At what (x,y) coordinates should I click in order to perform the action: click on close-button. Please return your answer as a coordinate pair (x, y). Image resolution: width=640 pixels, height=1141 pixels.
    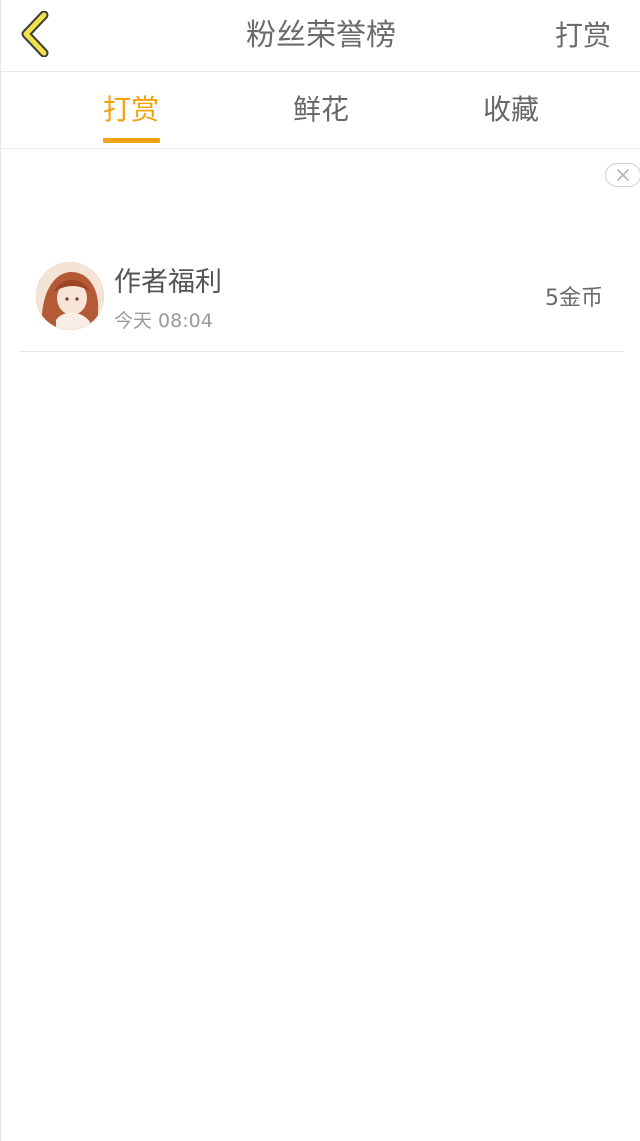
    Looking at the image, I should click on (622, 175).